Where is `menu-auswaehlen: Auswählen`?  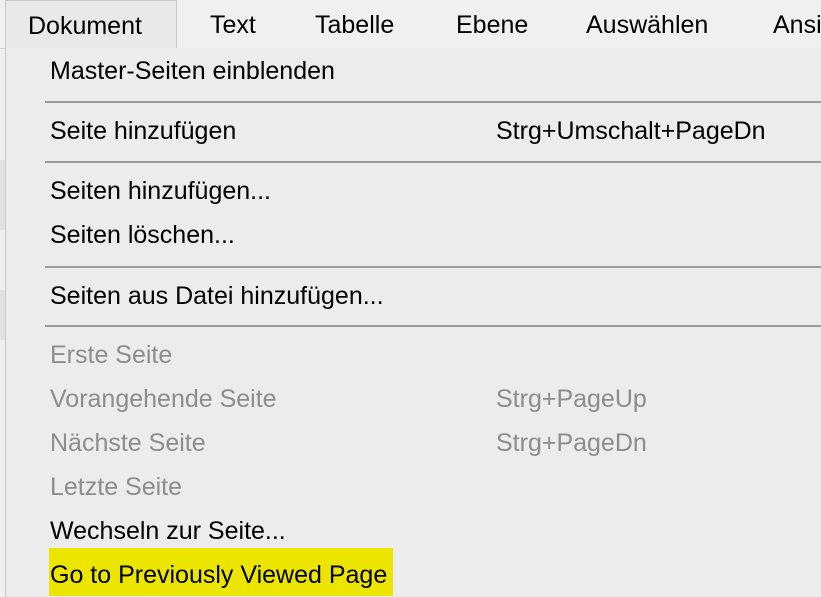 menu-auswaehlen: Auswählen is located at coordinates (647, 24).